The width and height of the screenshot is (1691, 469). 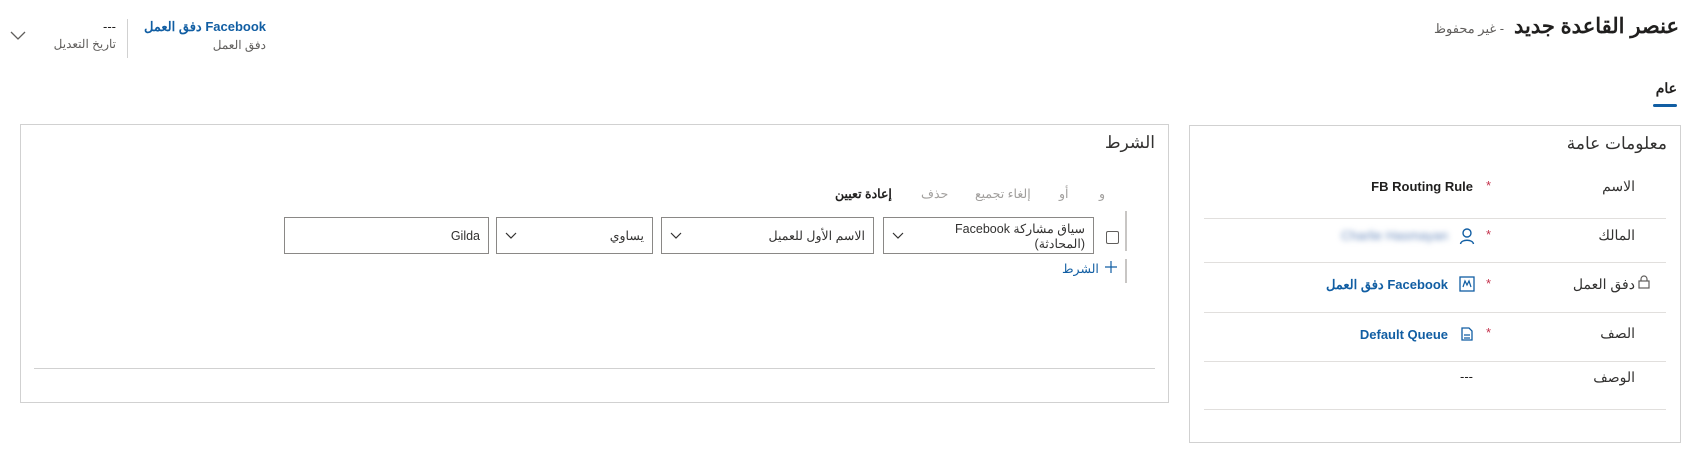 I want to click on header-workflow-field: دفق العمل Facebook دفق العمل, so click(x=205, y=35).